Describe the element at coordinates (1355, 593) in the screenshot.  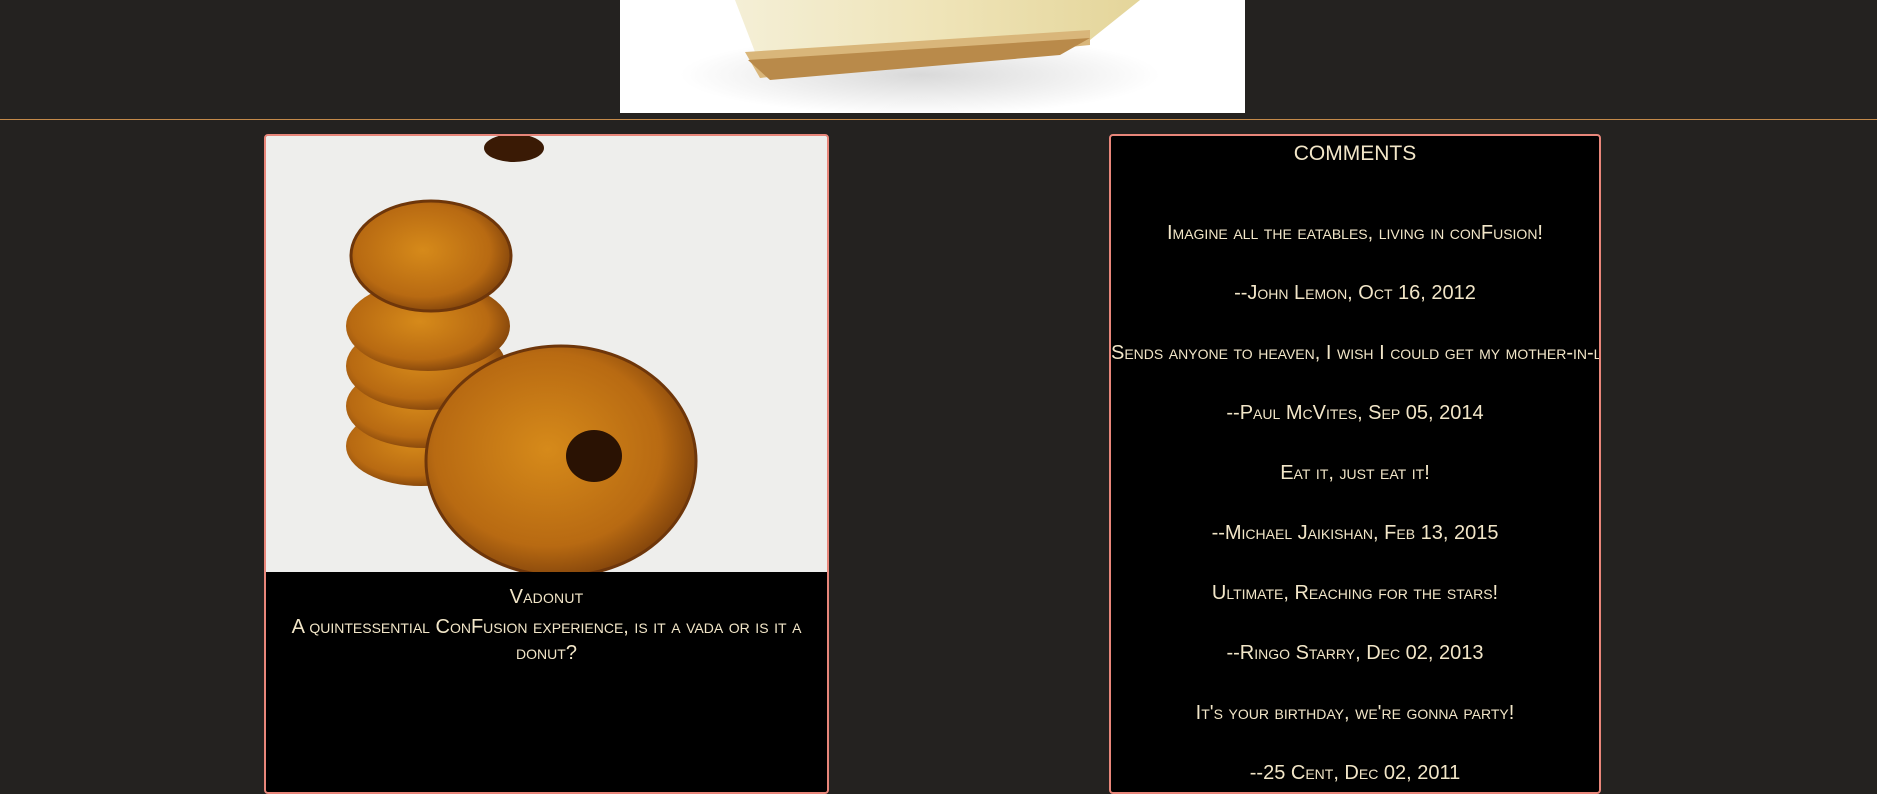
I see `comment-text: Ultimate, Reaching for the stars!` at that location.